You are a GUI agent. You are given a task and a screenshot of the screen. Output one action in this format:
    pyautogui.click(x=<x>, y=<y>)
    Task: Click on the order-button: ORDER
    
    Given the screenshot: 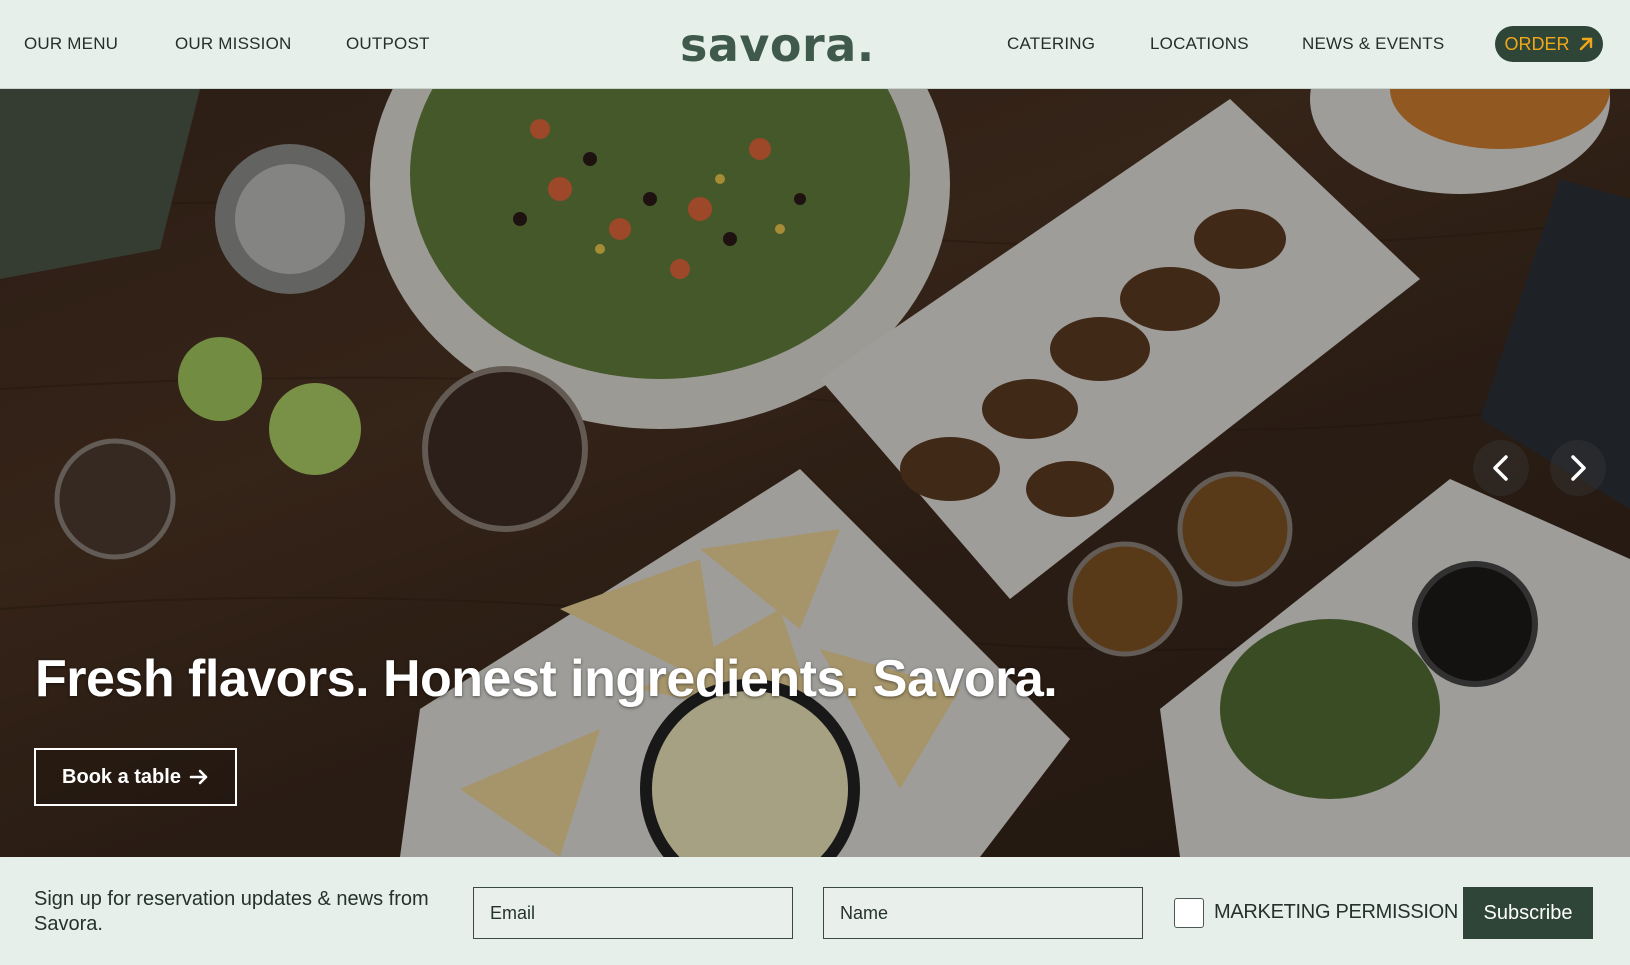 What is the action you would take?
    pyautogui.click(x=1549, y=44)
    